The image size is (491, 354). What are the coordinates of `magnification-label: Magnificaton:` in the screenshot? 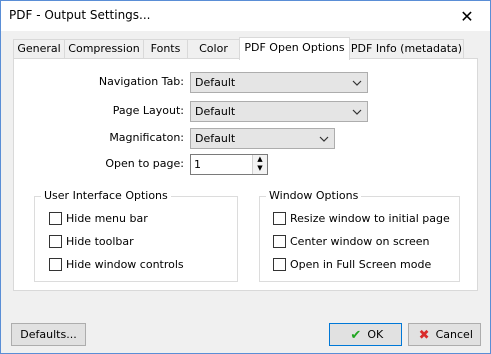 It's located at (146, 137).